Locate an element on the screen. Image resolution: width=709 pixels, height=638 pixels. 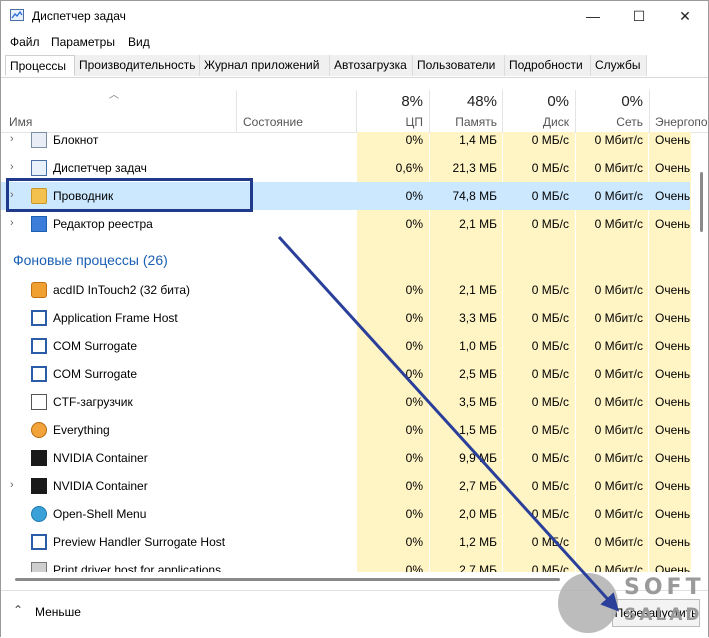
menu-bar: Файл Параметры Вид is located at coordinates (354, 42).